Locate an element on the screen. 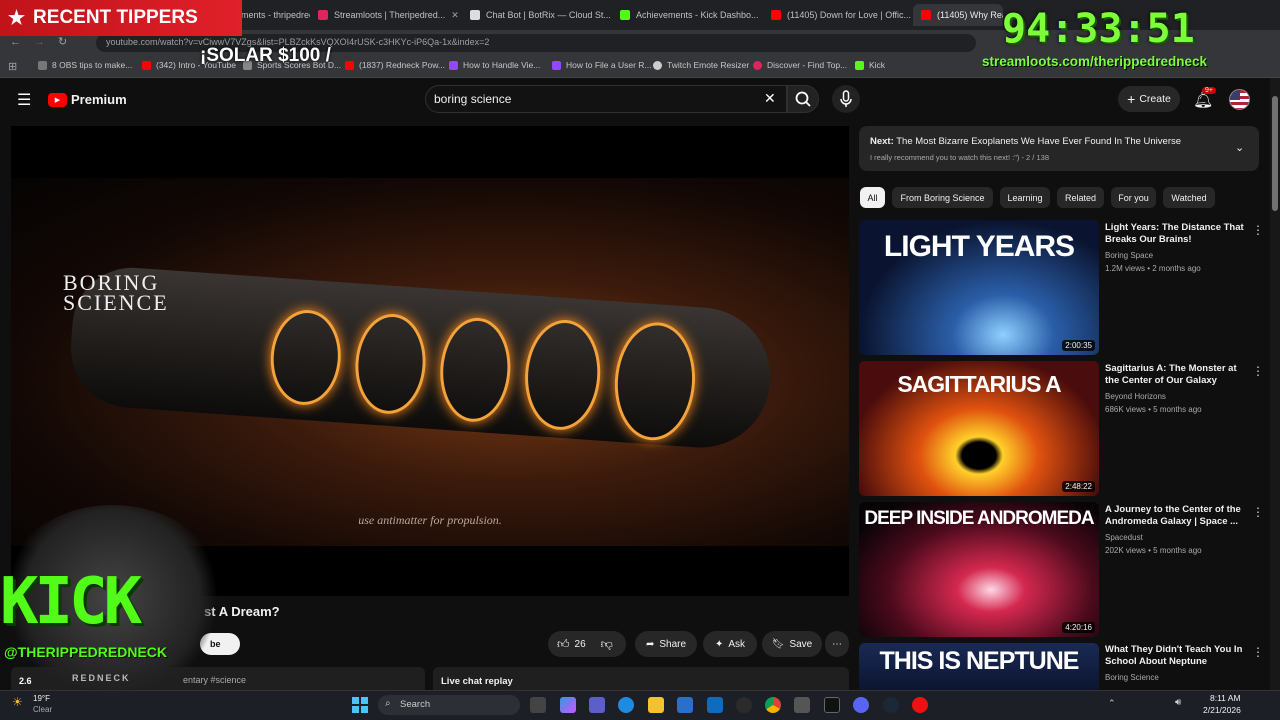 The image size is (1280, 720). chip-label: From Boring Science is located at coordinates (942, 197).